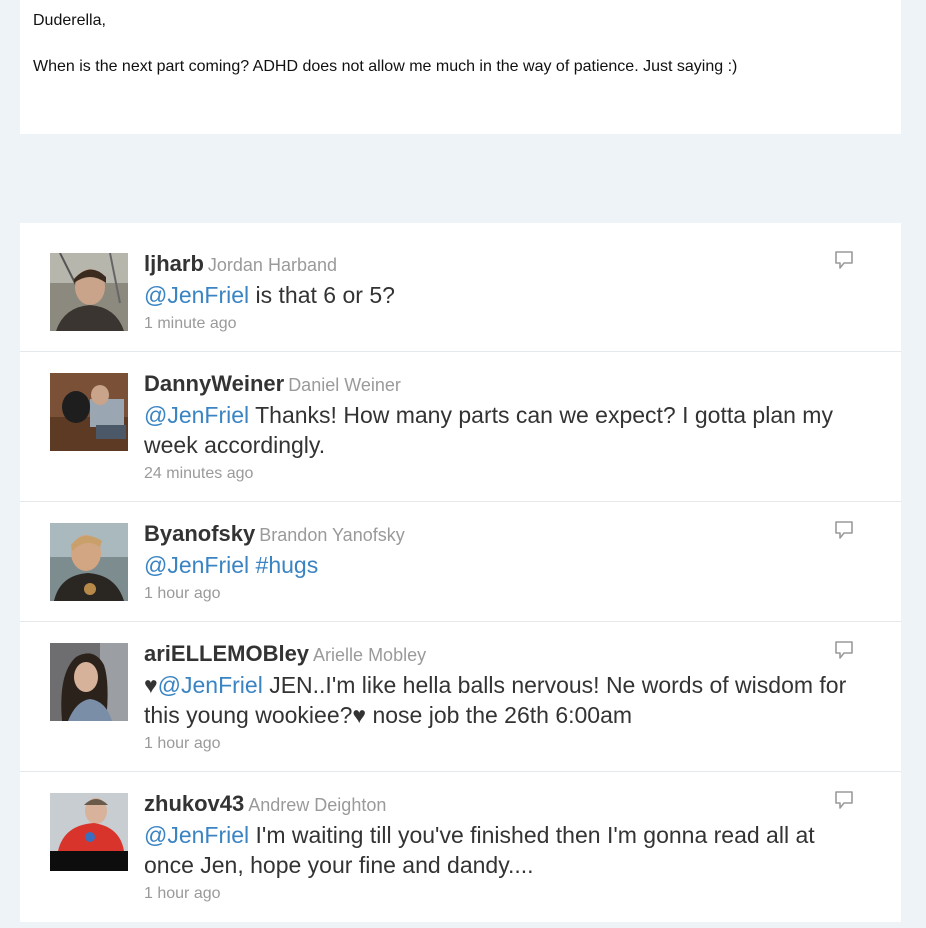 This screenshot has height=928, width=926. I want to click on zhukov43-avatar, so click(89, 832).